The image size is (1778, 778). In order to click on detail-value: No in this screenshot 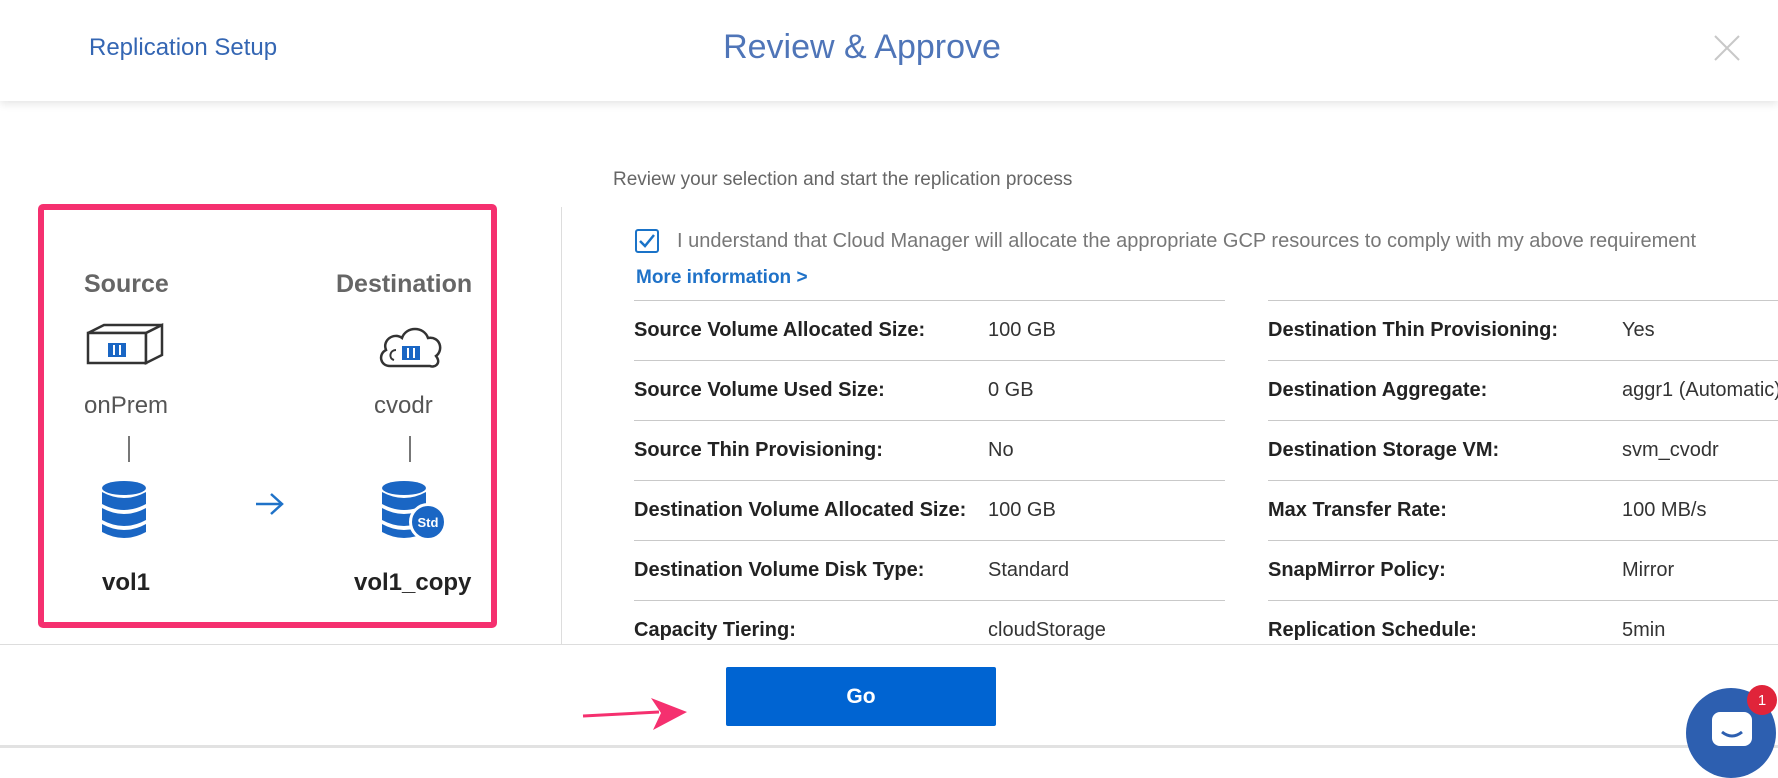, I will do `click(1001, 450)`.